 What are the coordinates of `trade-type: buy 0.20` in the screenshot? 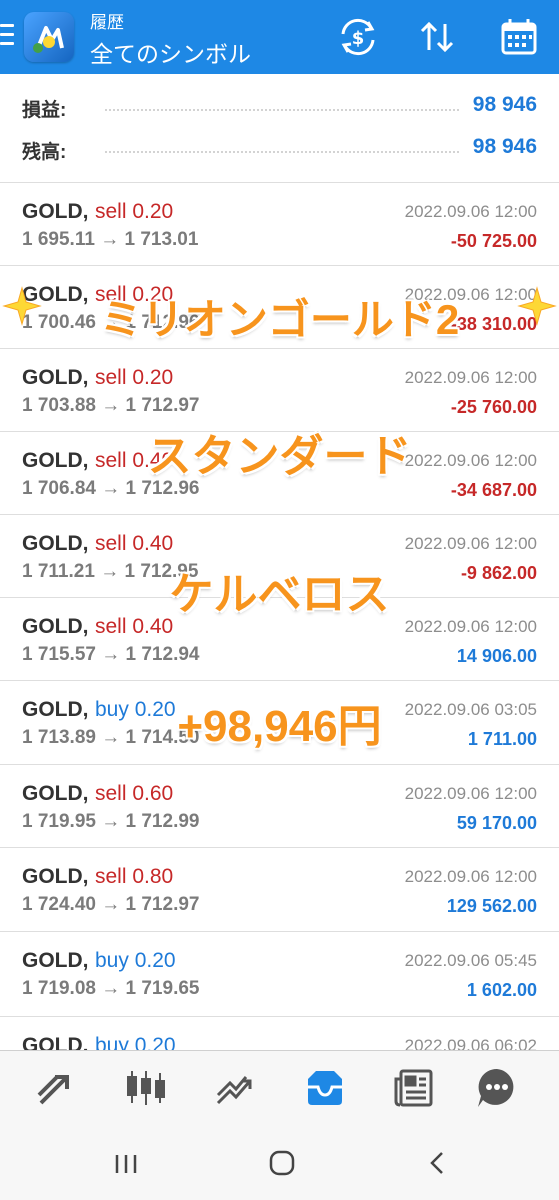 It's located at (135, 960).